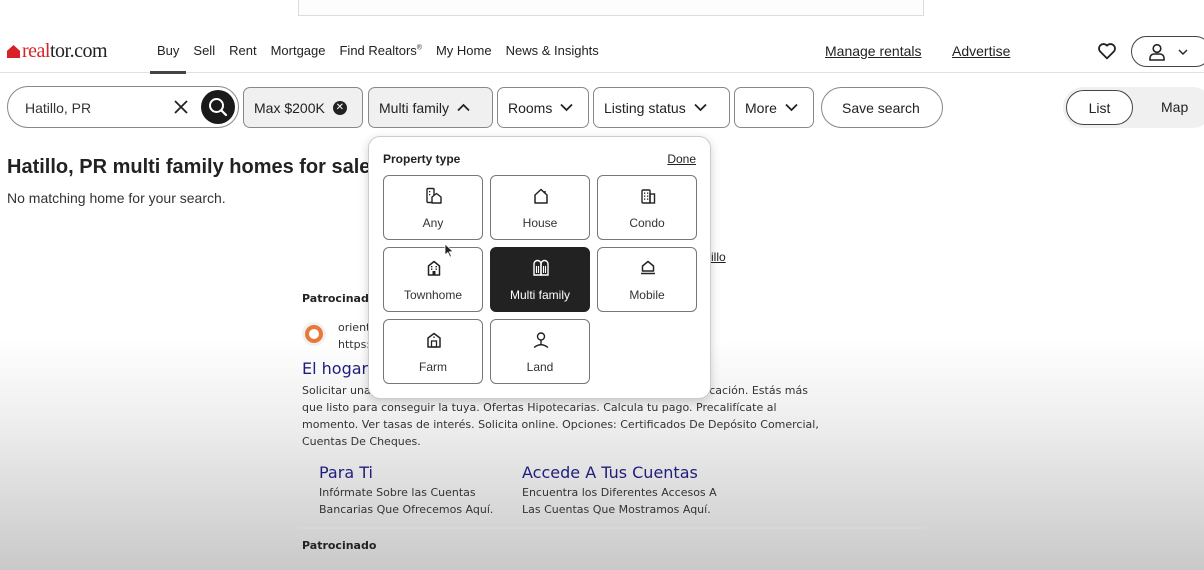  Describe the element at coordinates (430, 107) in the screenshot. I see `property-type-filter-chip: Multi family` at that location.